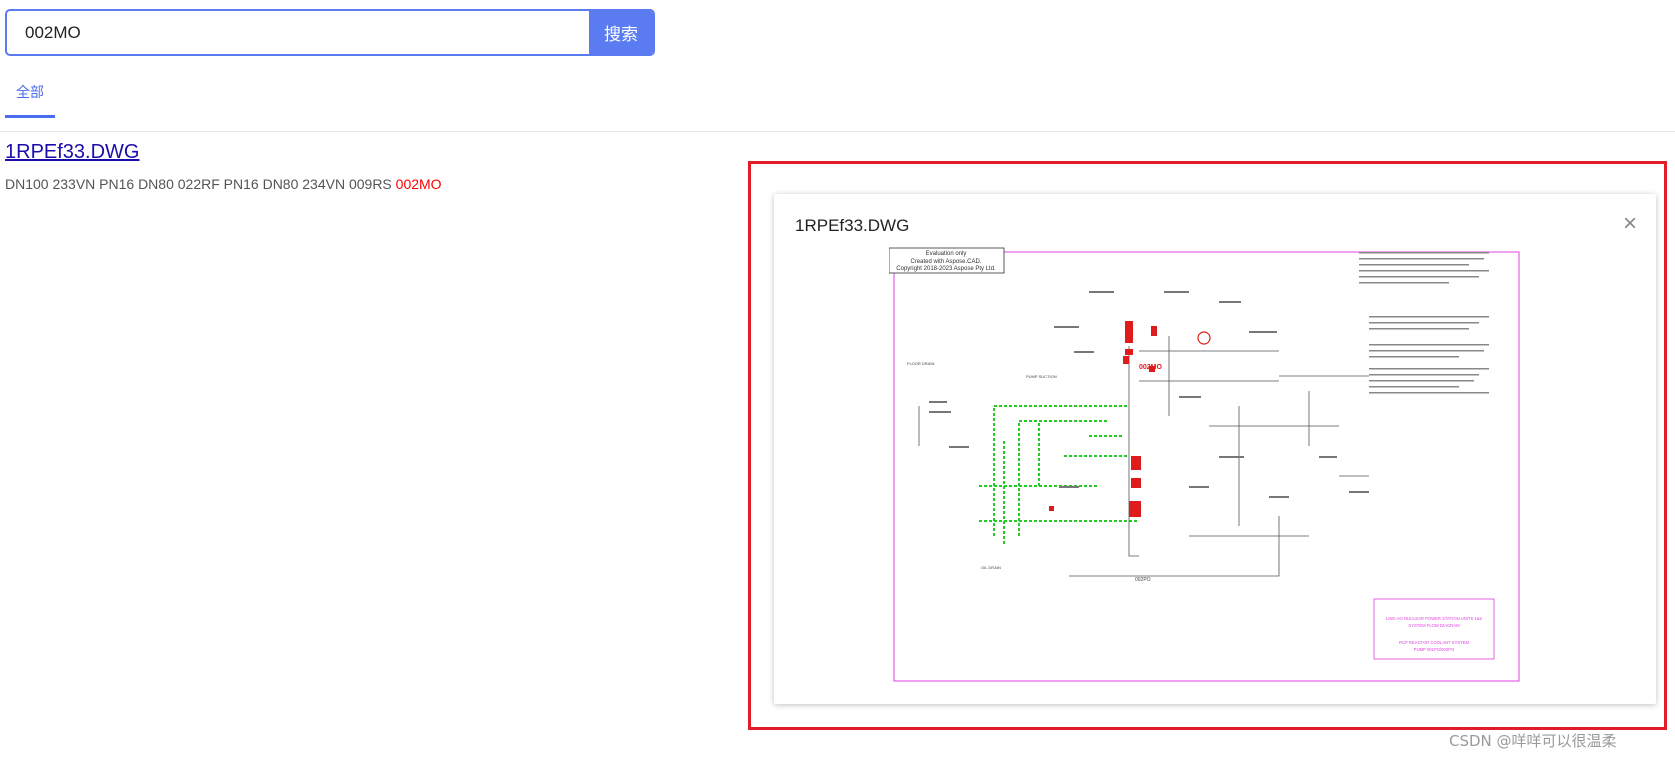  What do you see at coordinates (1143, 580) in the screenshot?
I see `label-002po: 002PO` at bounding box center [1143, 580].